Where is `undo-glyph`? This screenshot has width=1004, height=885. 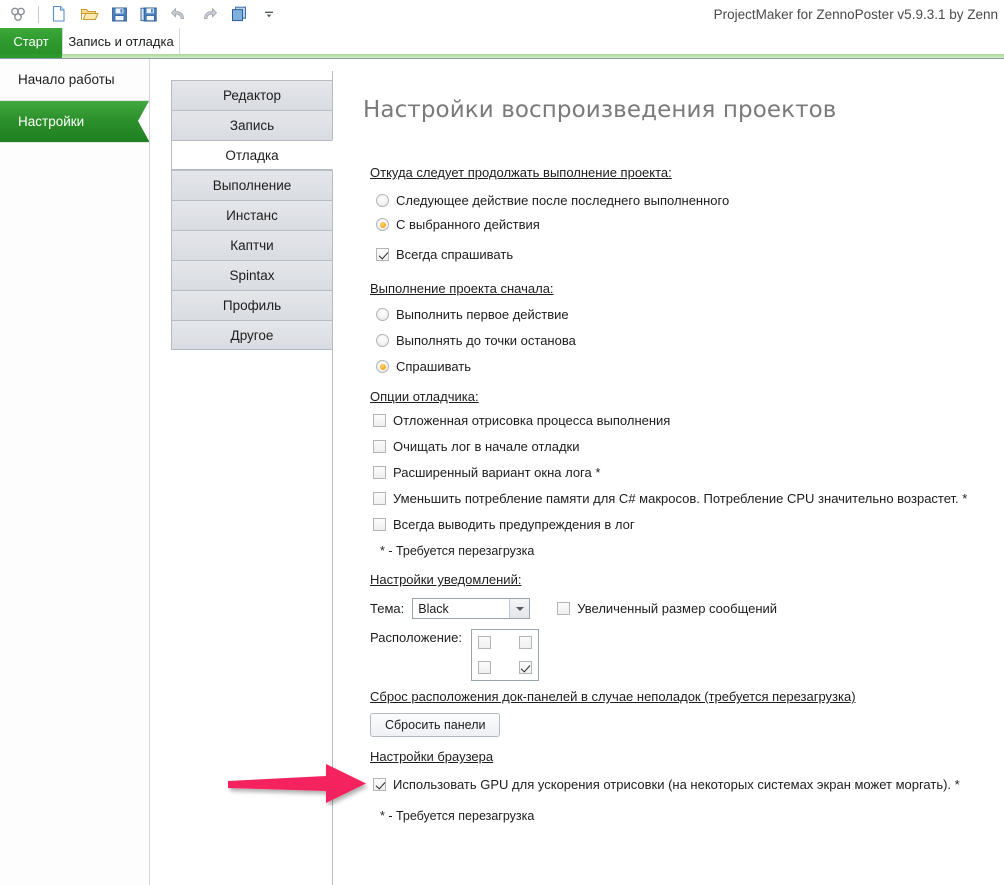 undo-glyph is located at coordinates (177, 13).